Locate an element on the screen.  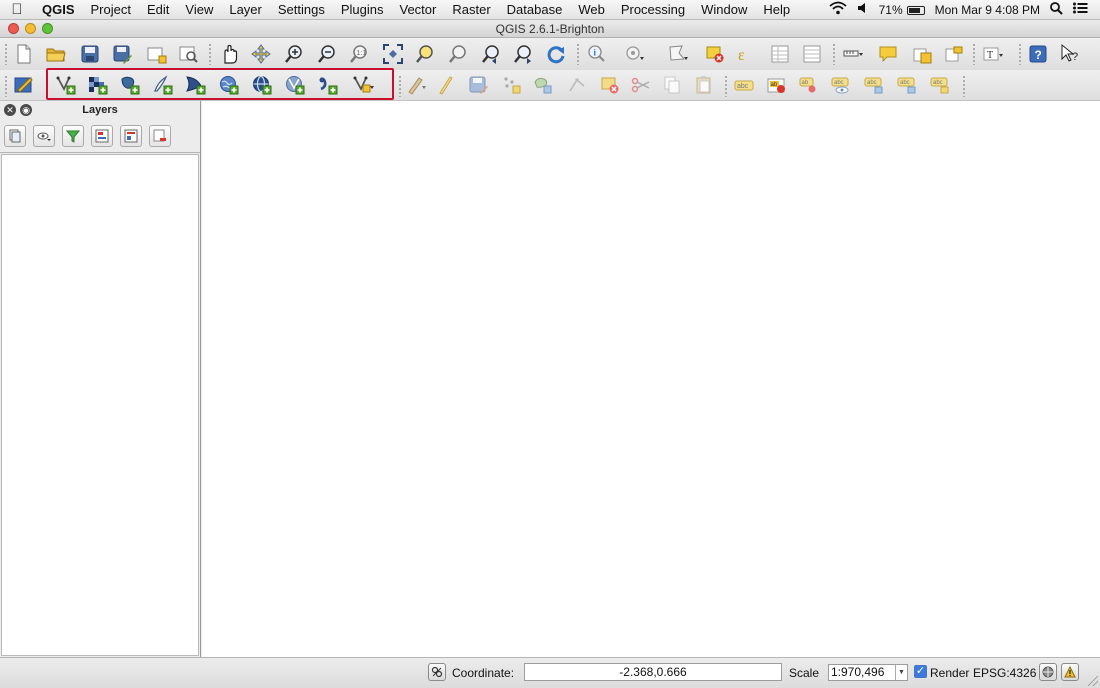
new-project-icon is located at coordinates (24, 54).